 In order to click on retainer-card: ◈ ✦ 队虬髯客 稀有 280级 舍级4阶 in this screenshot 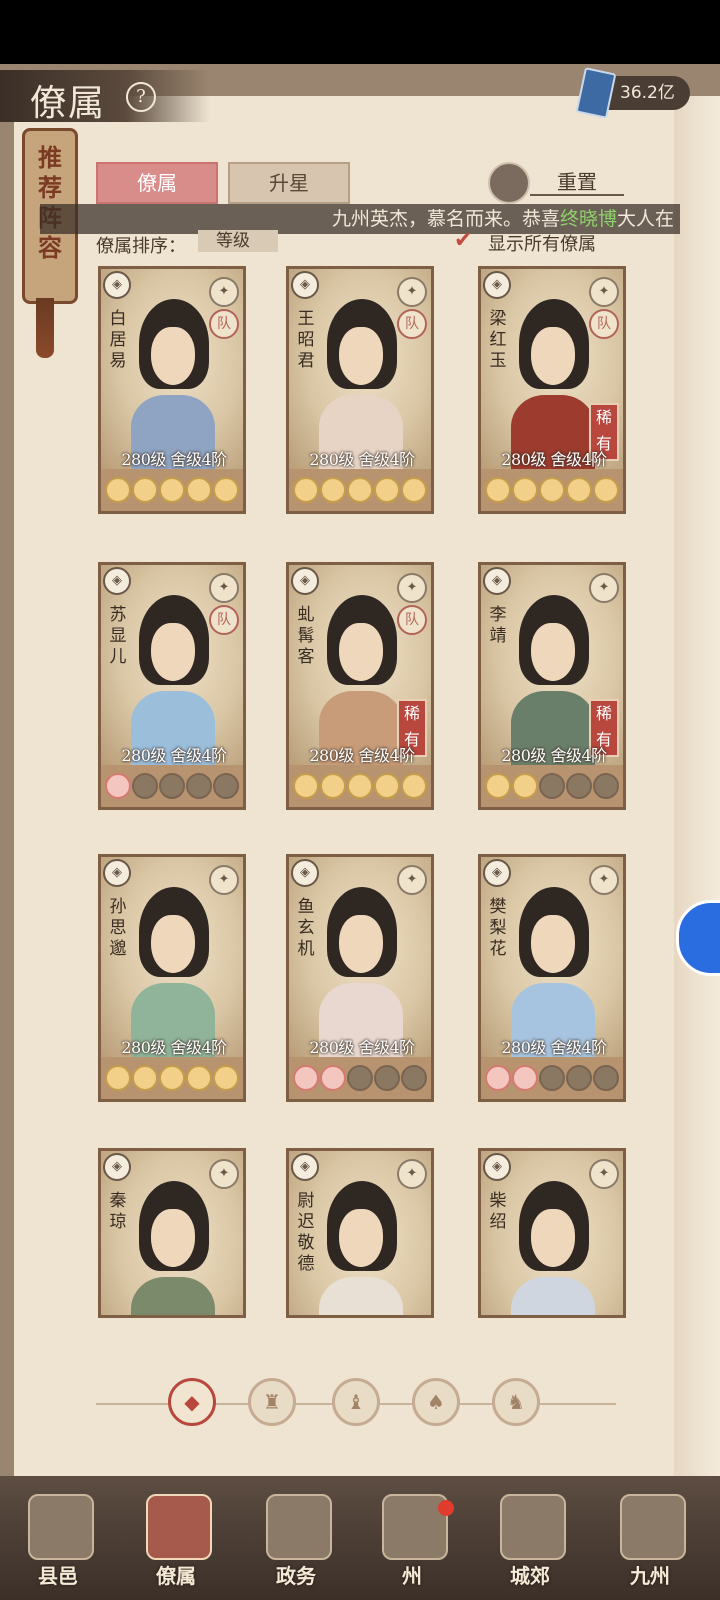, I will do `click(360, 686)`.